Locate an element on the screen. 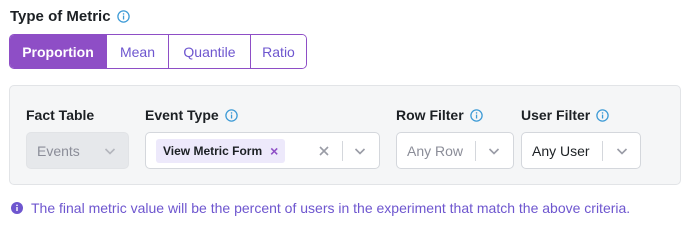 The height and width of the screenshot is (240, 691). user-filter-select: Any User is located at coordinates (581, 150).